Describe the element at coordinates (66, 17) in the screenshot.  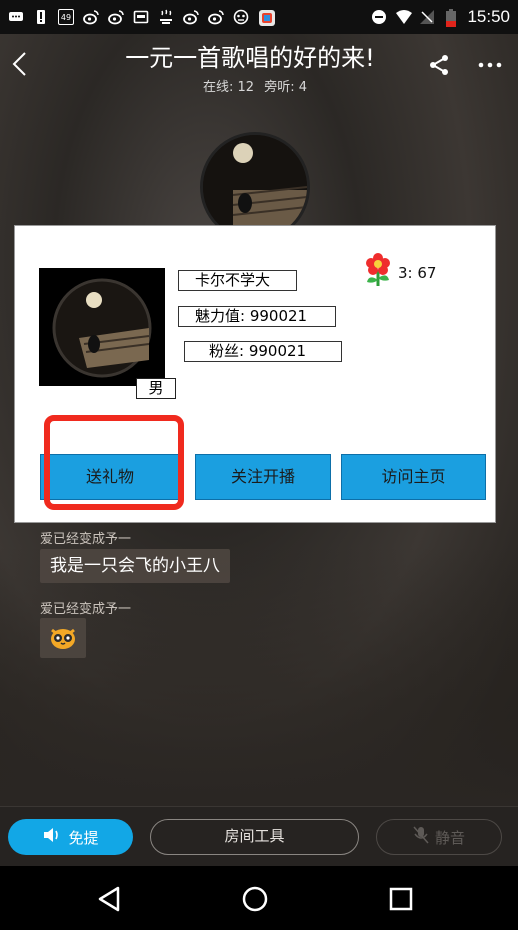
I see `badge-icon: 49` at that location.